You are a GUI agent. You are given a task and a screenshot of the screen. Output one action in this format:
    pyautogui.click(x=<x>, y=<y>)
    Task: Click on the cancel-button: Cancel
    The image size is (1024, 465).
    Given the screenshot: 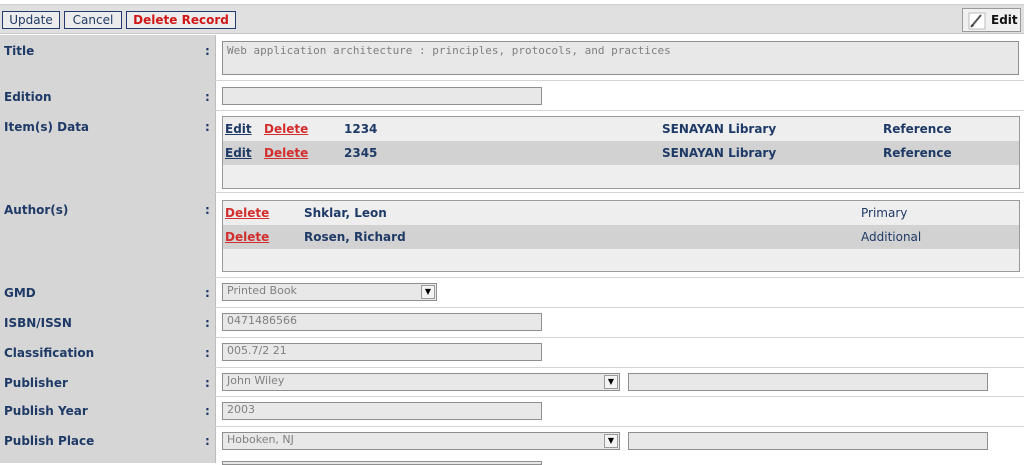 What is the action you would take?
    pyautogui.click(x=93, y=20)
    